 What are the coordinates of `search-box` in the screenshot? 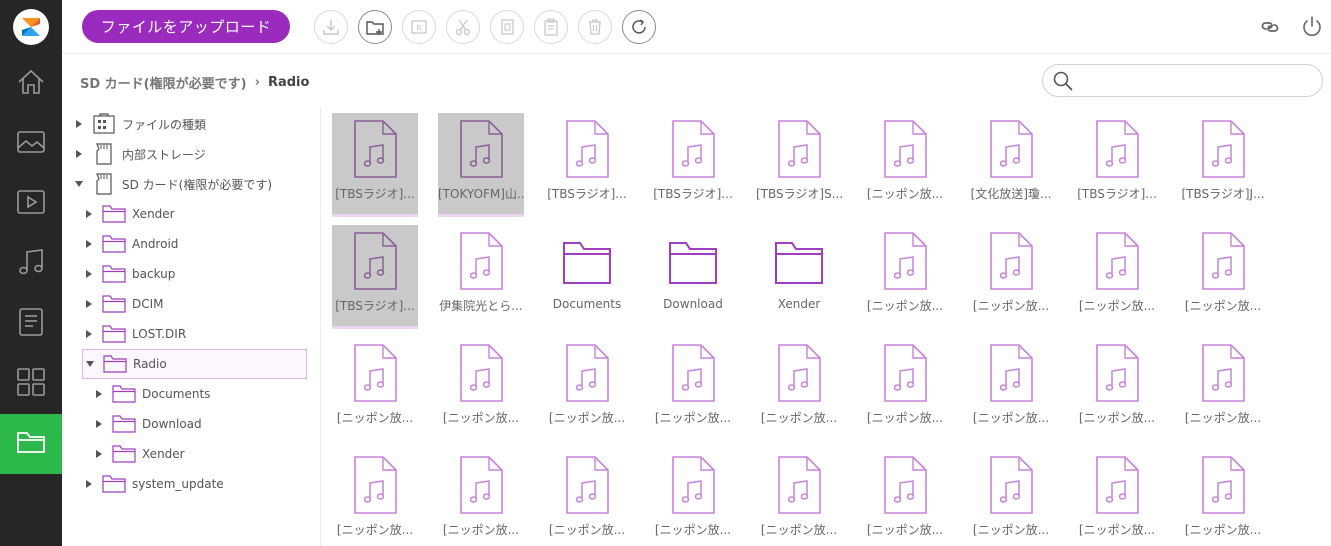 It's located at (1182, 80).